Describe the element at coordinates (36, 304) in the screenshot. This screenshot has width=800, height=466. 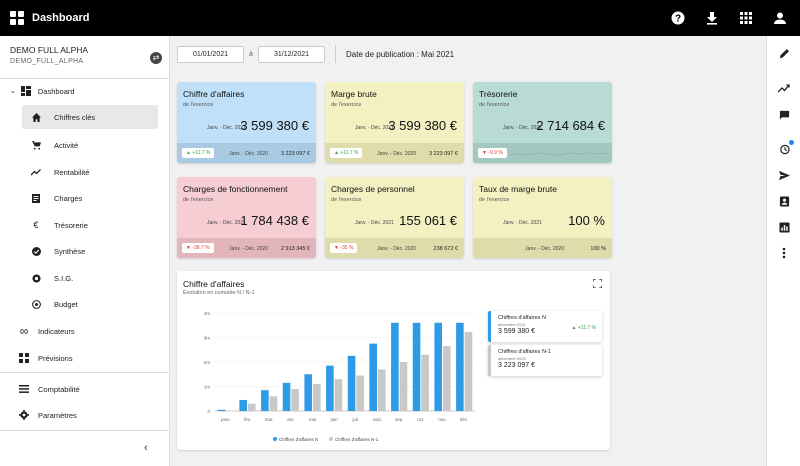
I see `target-icon` at that location.